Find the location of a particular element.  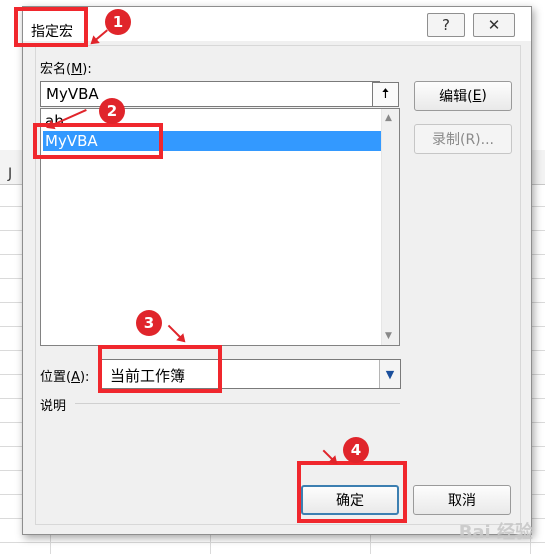

highlight-ok-button is located at coordinates (352, 492).